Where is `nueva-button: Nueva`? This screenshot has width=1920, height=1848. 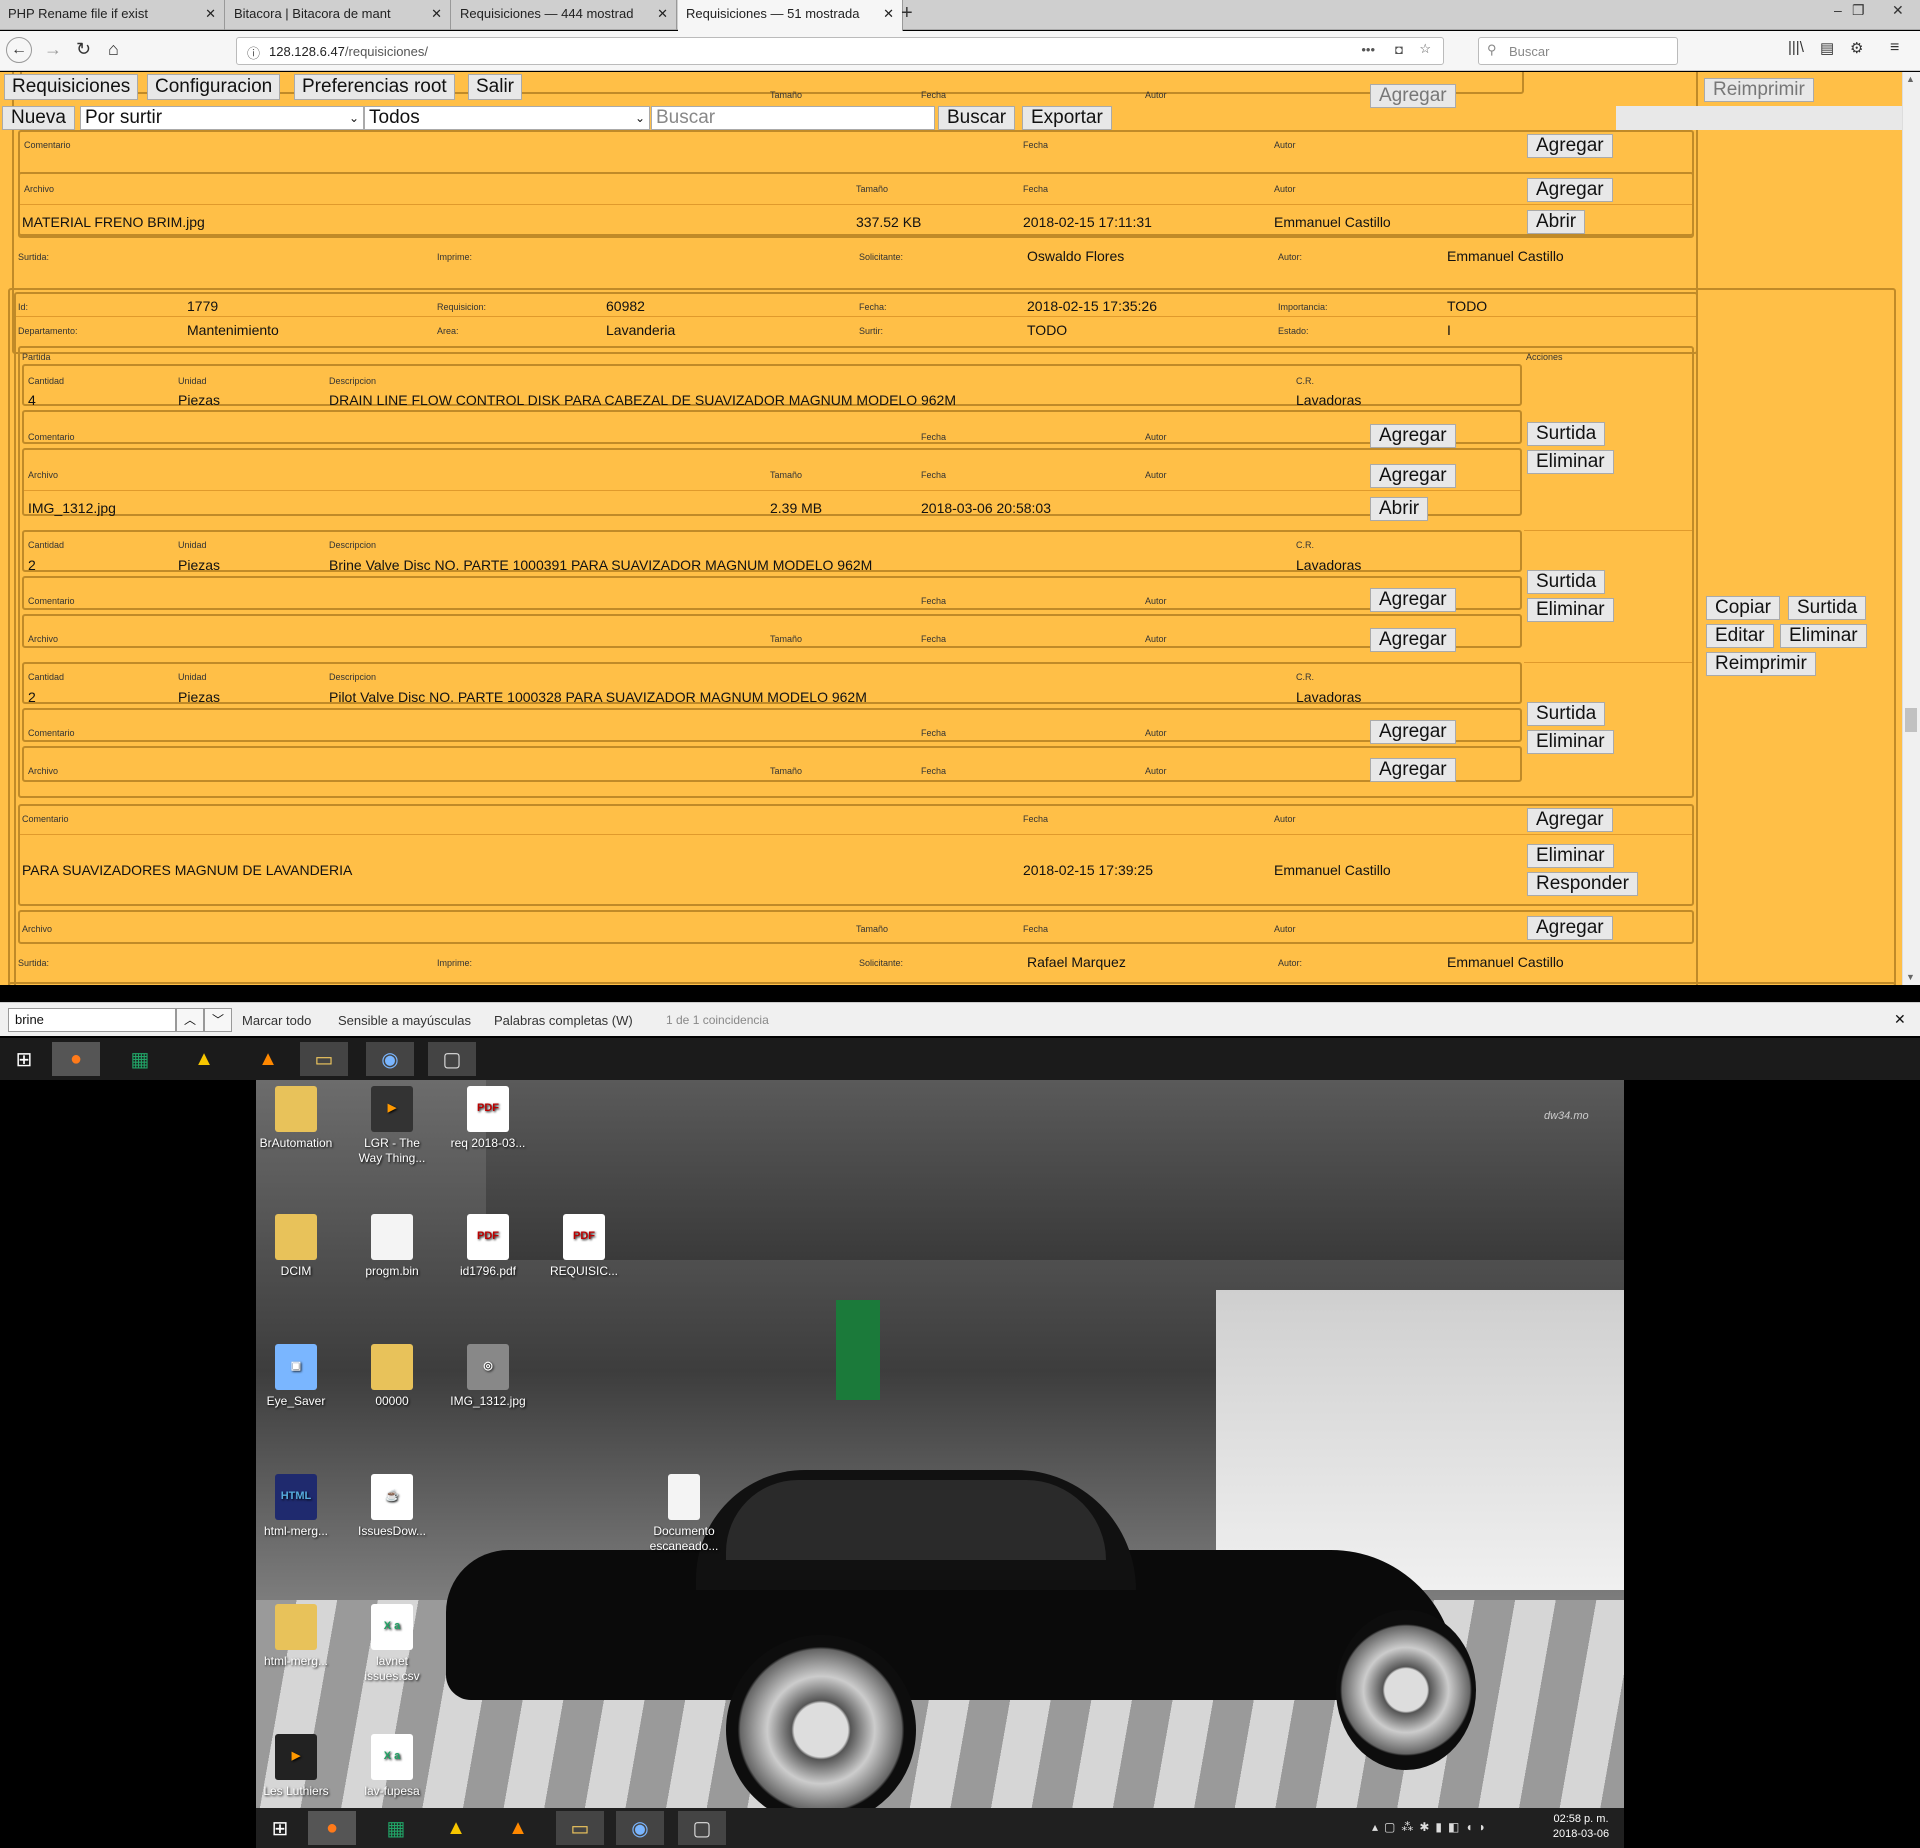
nueva-button: Nueva is located at coordinates (38, 118).